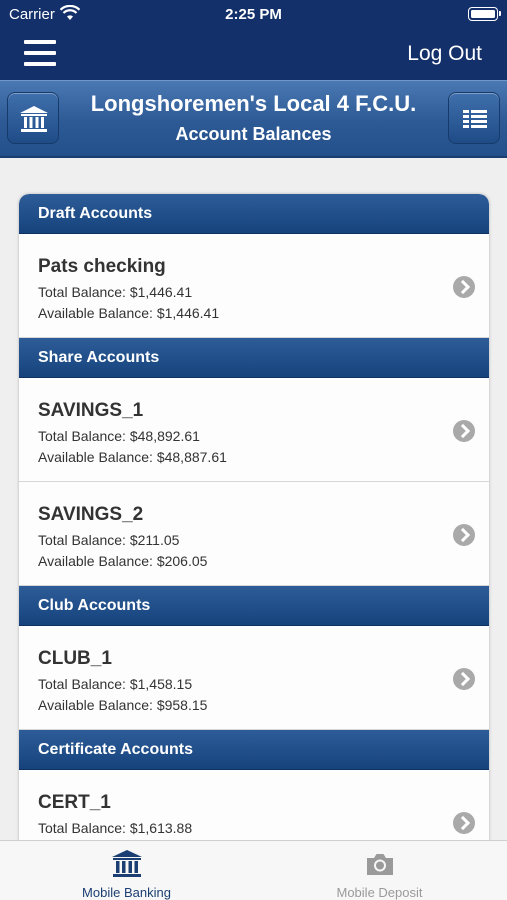  I want to click on tab-mobile-banking: Mobile Banking, so click(126, 870).